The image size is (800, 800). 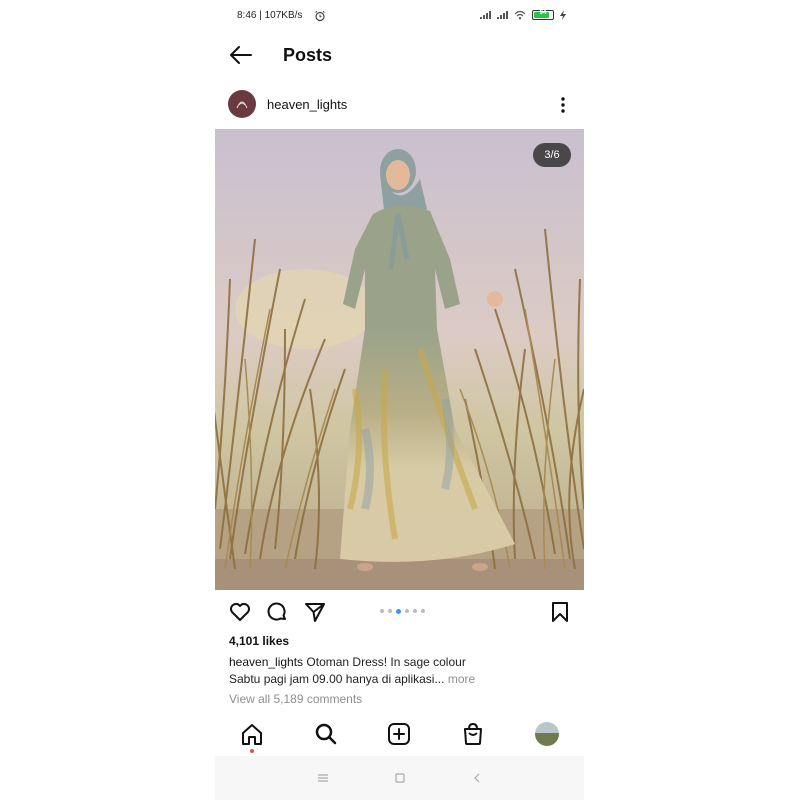 I want to click on nav-profile, so click(x=547, y=734).